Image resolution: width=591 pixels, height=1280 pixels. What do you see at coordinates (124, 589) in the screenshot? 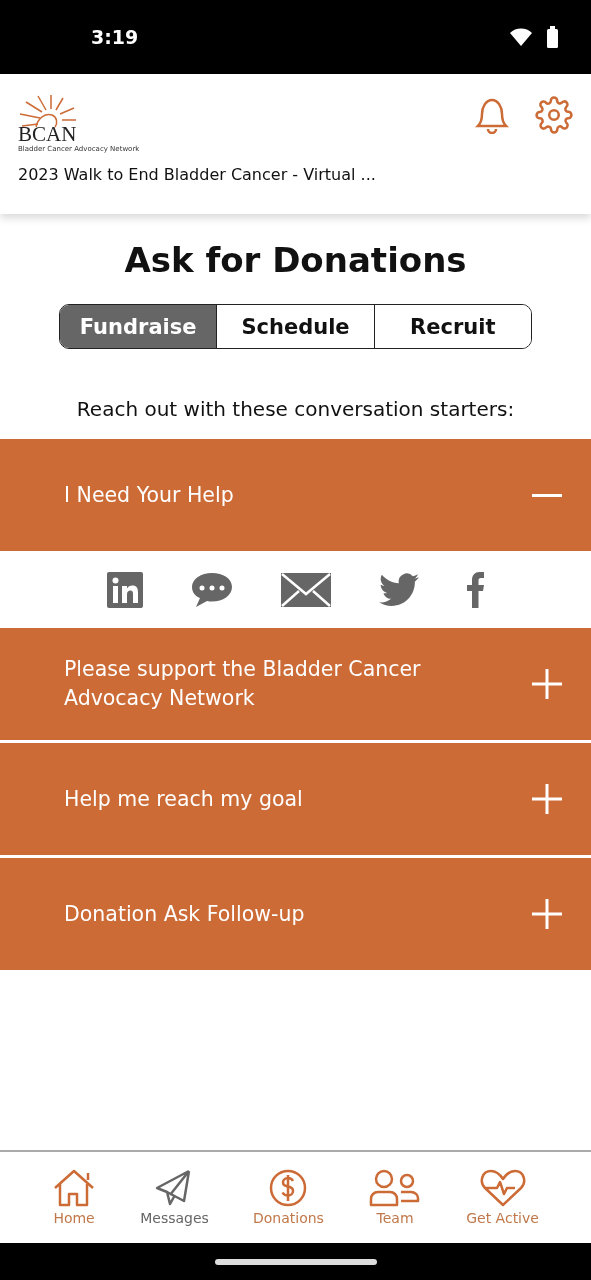
I see `linkedin-icon` at bounding box center [124, 589].